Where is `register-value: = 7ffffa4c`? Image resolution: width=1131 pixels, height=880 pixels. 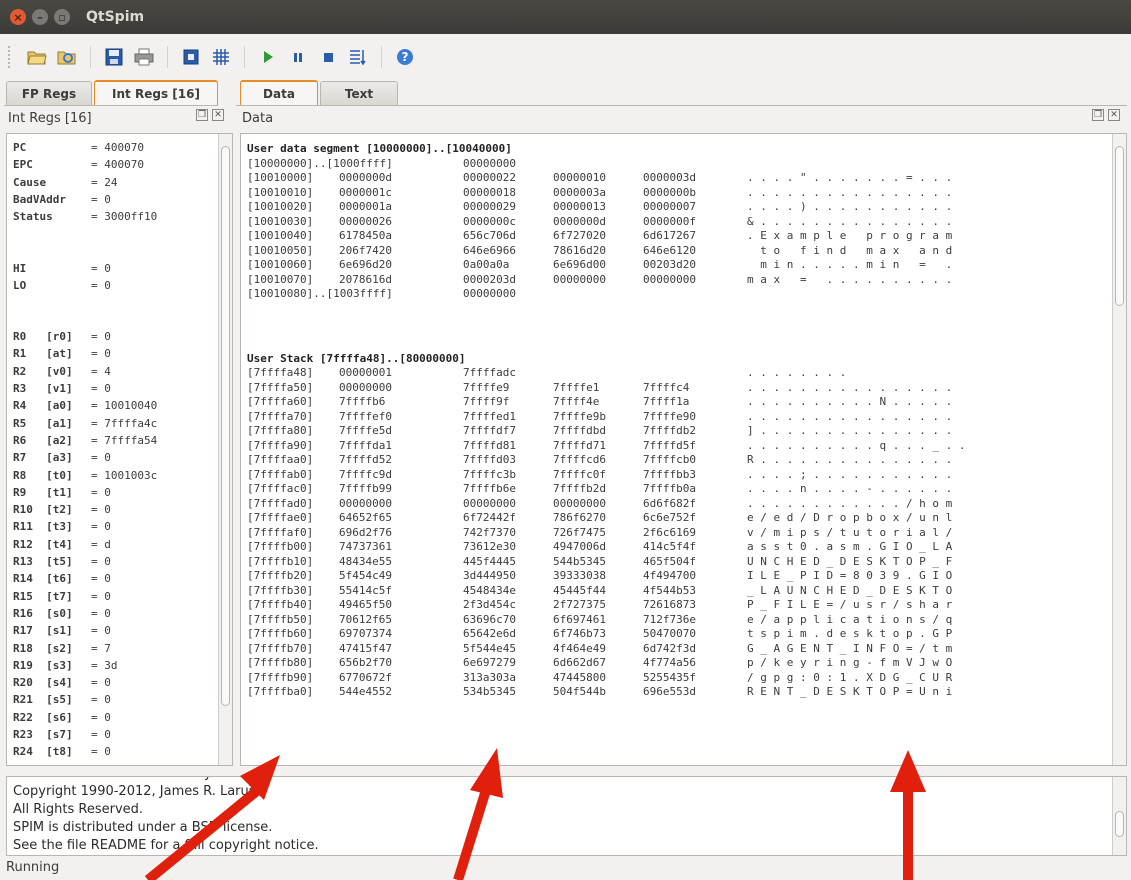
register-value: = 7ffffa4c is located at coordinates (124, 423).